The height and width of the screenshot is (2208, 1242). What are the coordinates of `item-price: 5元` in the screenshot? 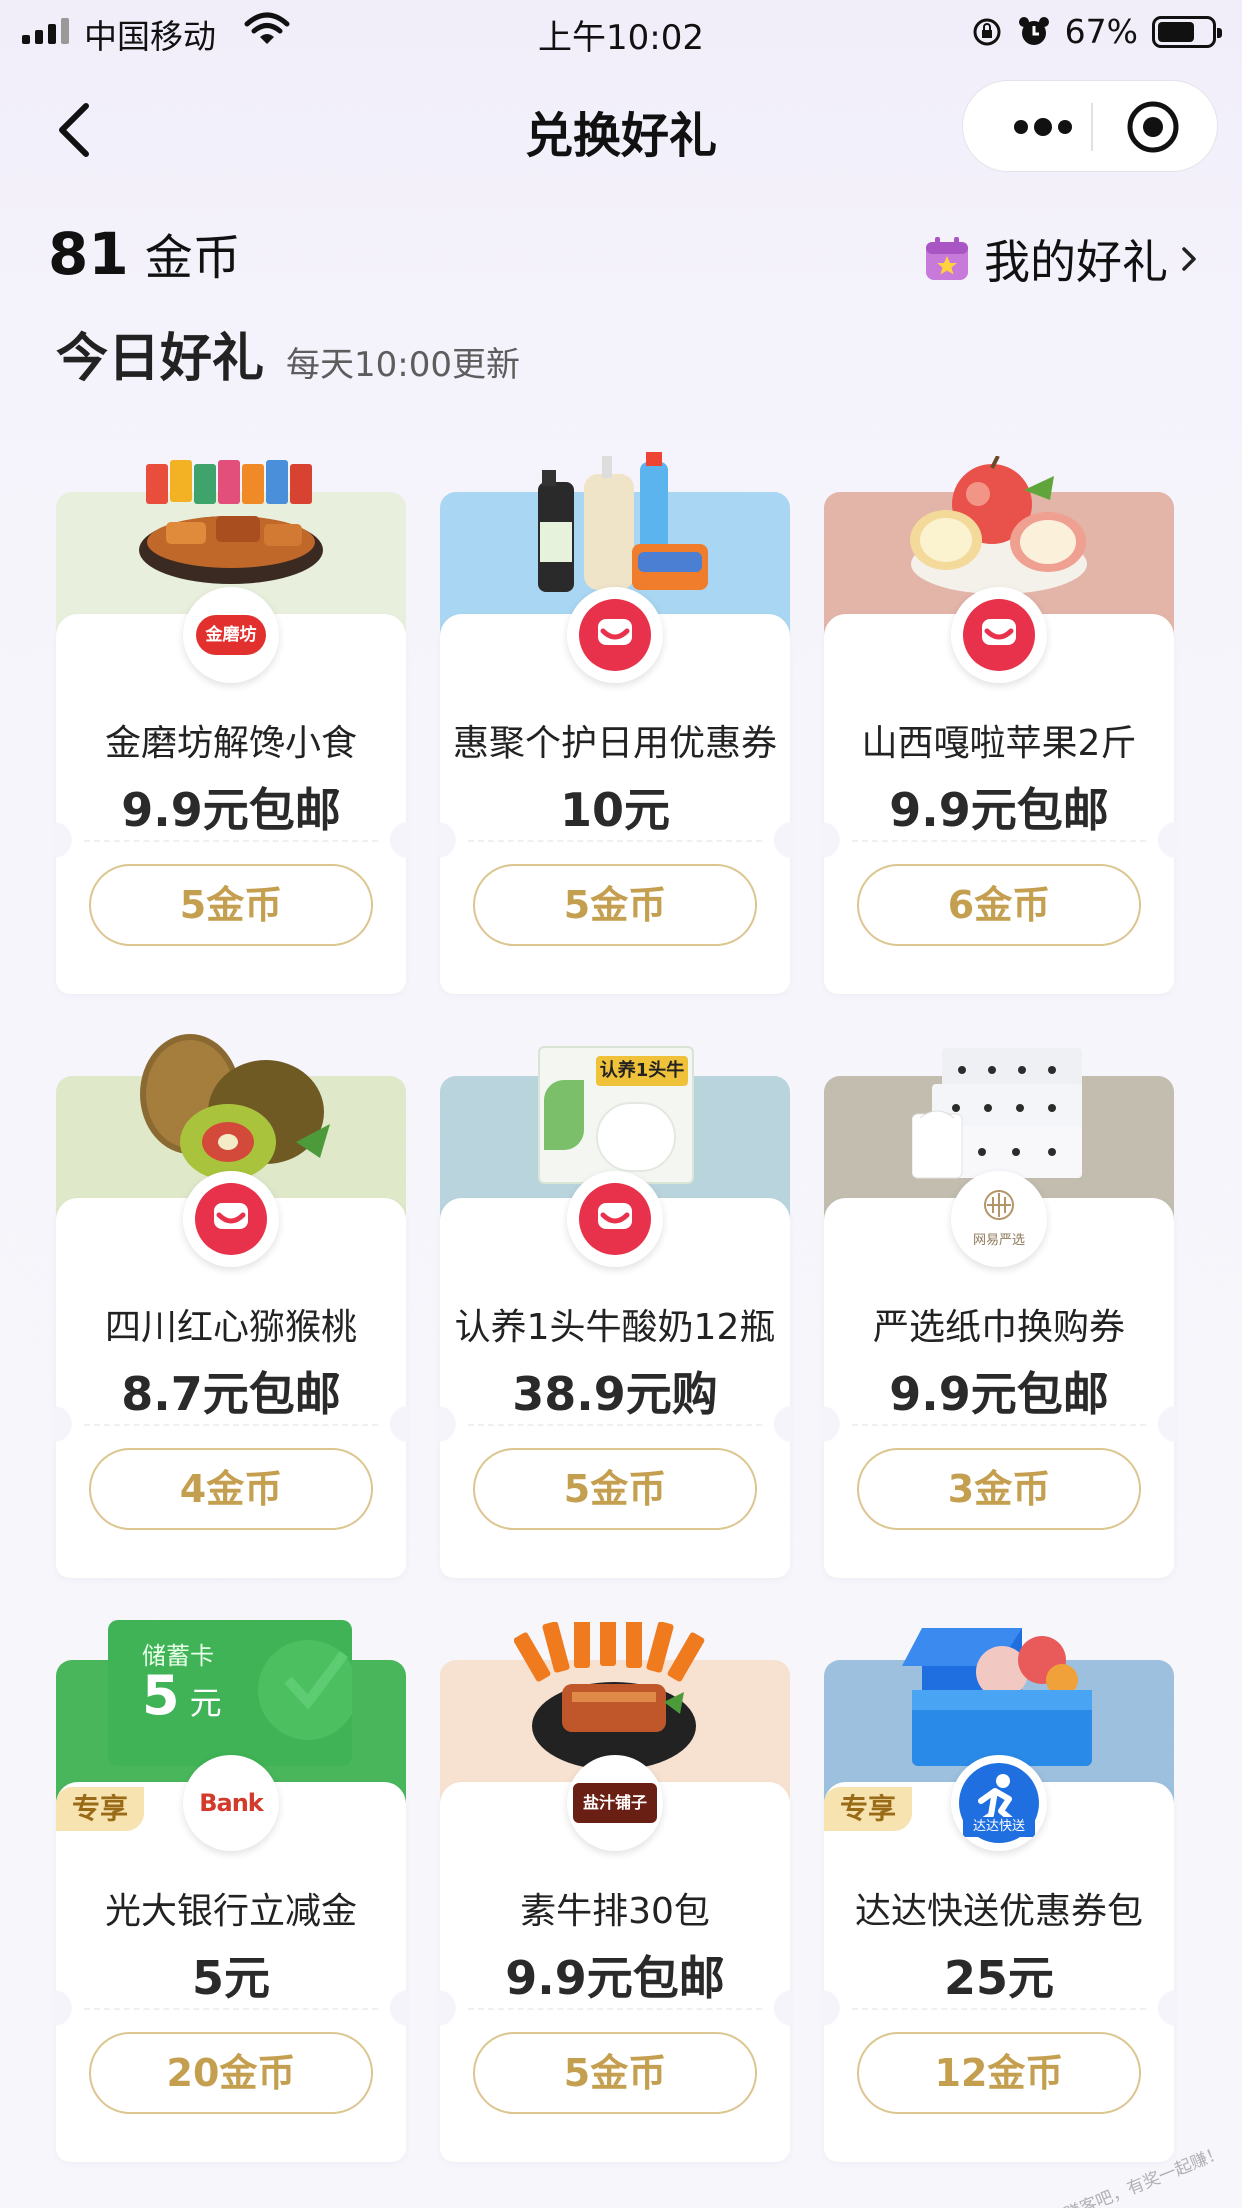 It's located at (230, 1978).